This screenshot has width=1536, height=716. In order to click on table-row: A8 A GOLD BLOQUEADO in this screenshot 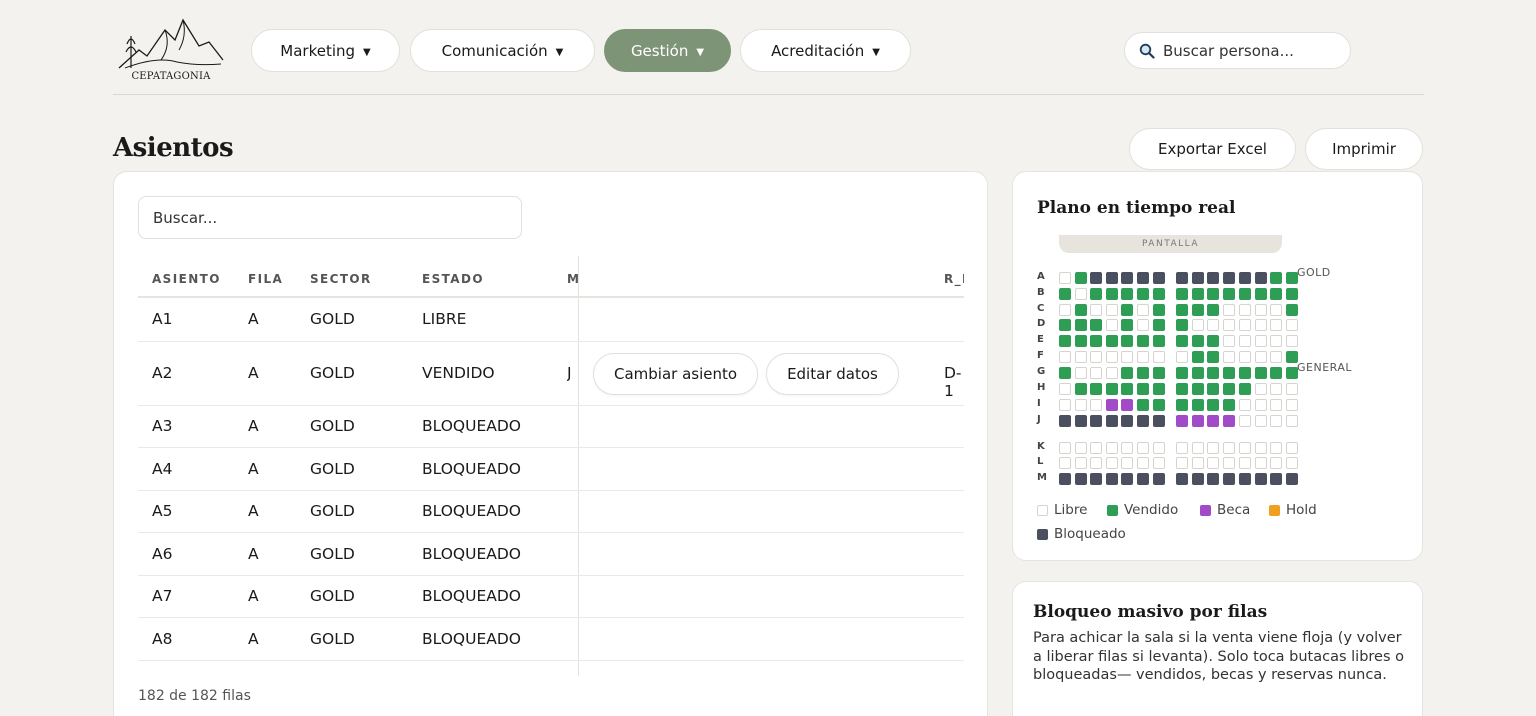, I will do `click(551, 639)`.